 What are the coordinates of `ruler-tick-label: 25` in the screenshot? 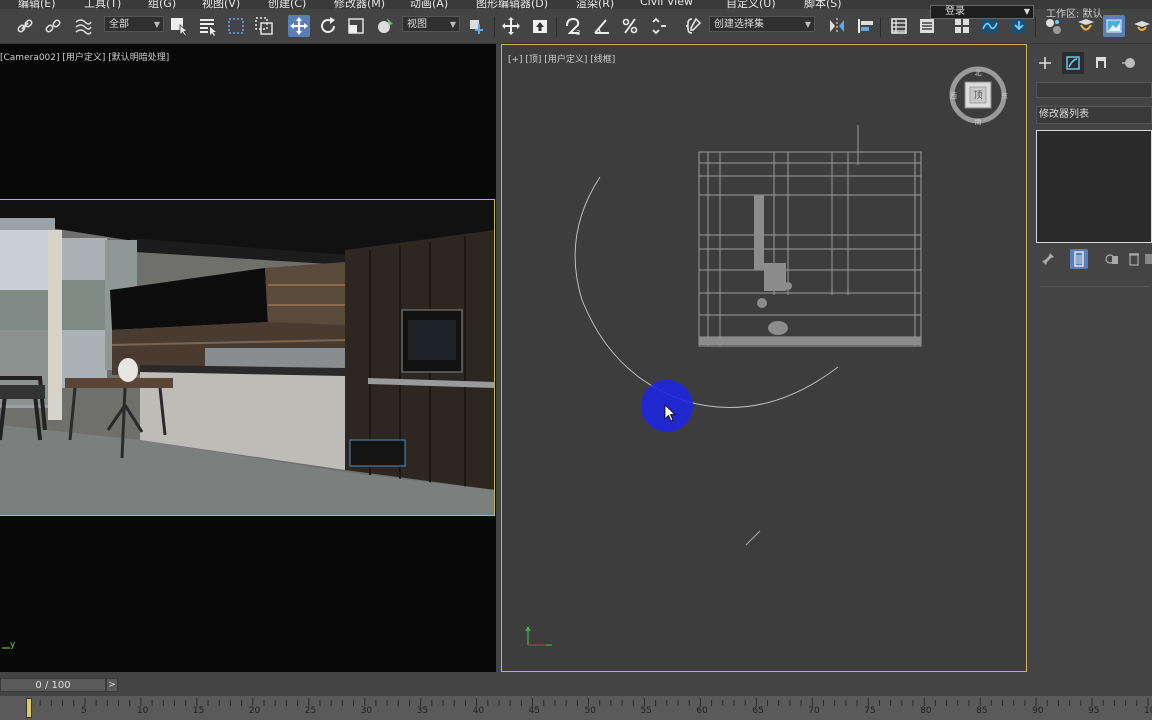 It's located at (310, 711).